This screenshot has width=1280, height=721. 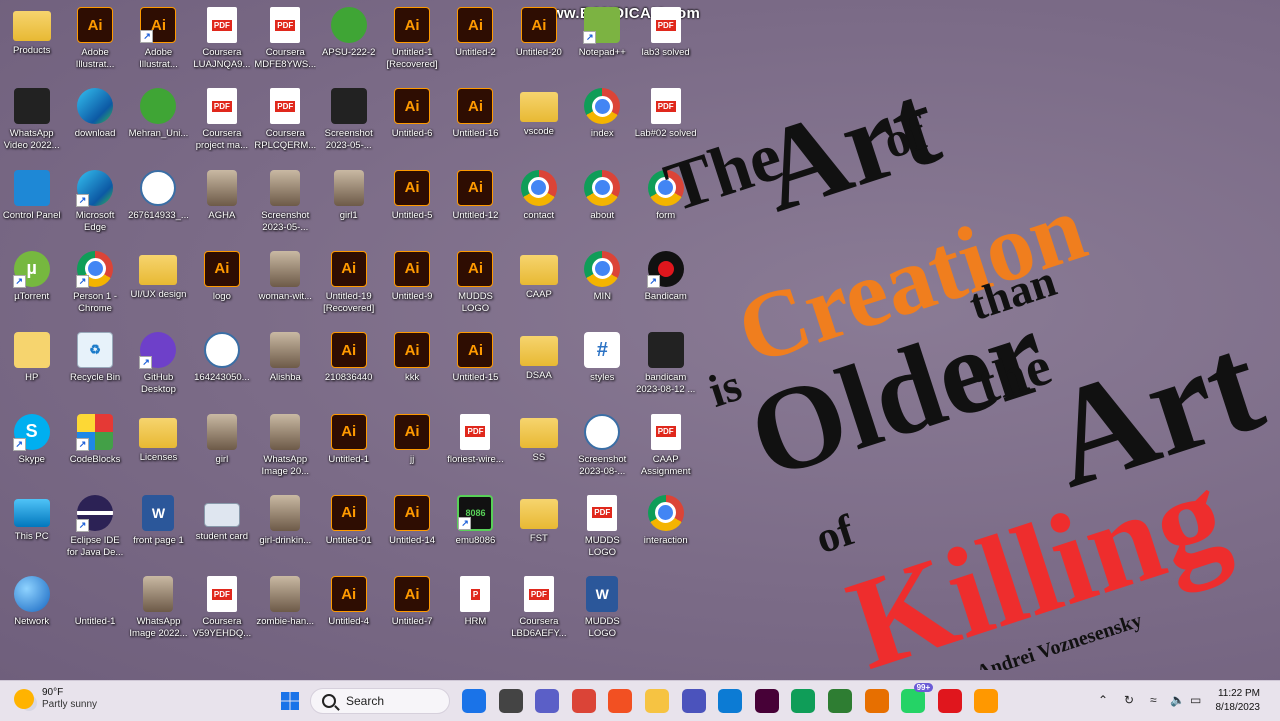 What do you see at coordinates (602, 525) in the screenshot?
I see `desktop-icon: PDF MUDDS LOGO` at bounding box center [602, 525].